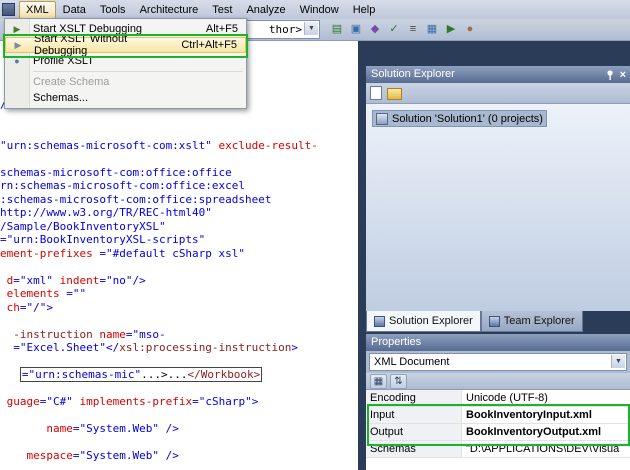  I want to click on xslt-template-icon: ▣, so click(356, 29).